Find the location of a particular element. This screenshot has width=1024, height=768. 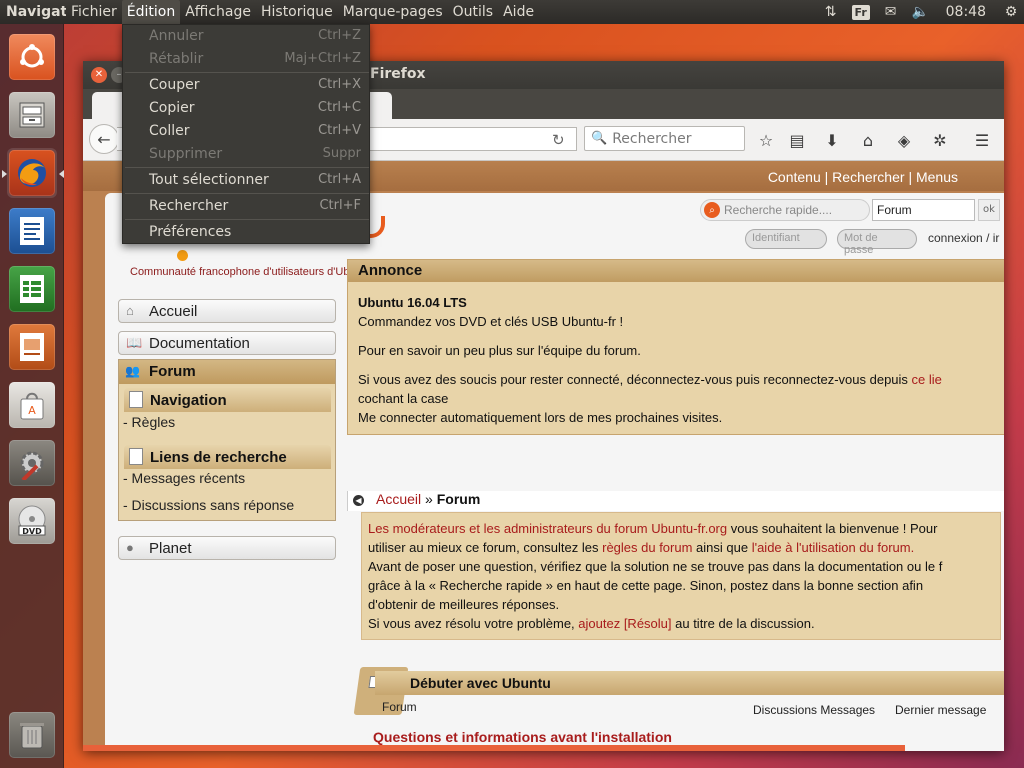

launcher-impress is located at coordinates (32, 347).